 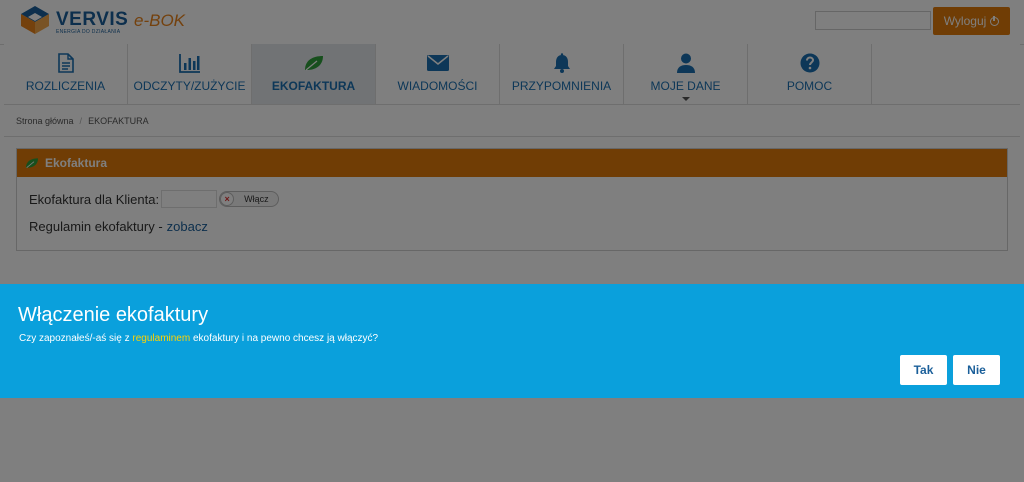 What do you see at coordinates (976, 370) in the screenshot?
I see `no-button: Nie` at bounding box center [976, 370].